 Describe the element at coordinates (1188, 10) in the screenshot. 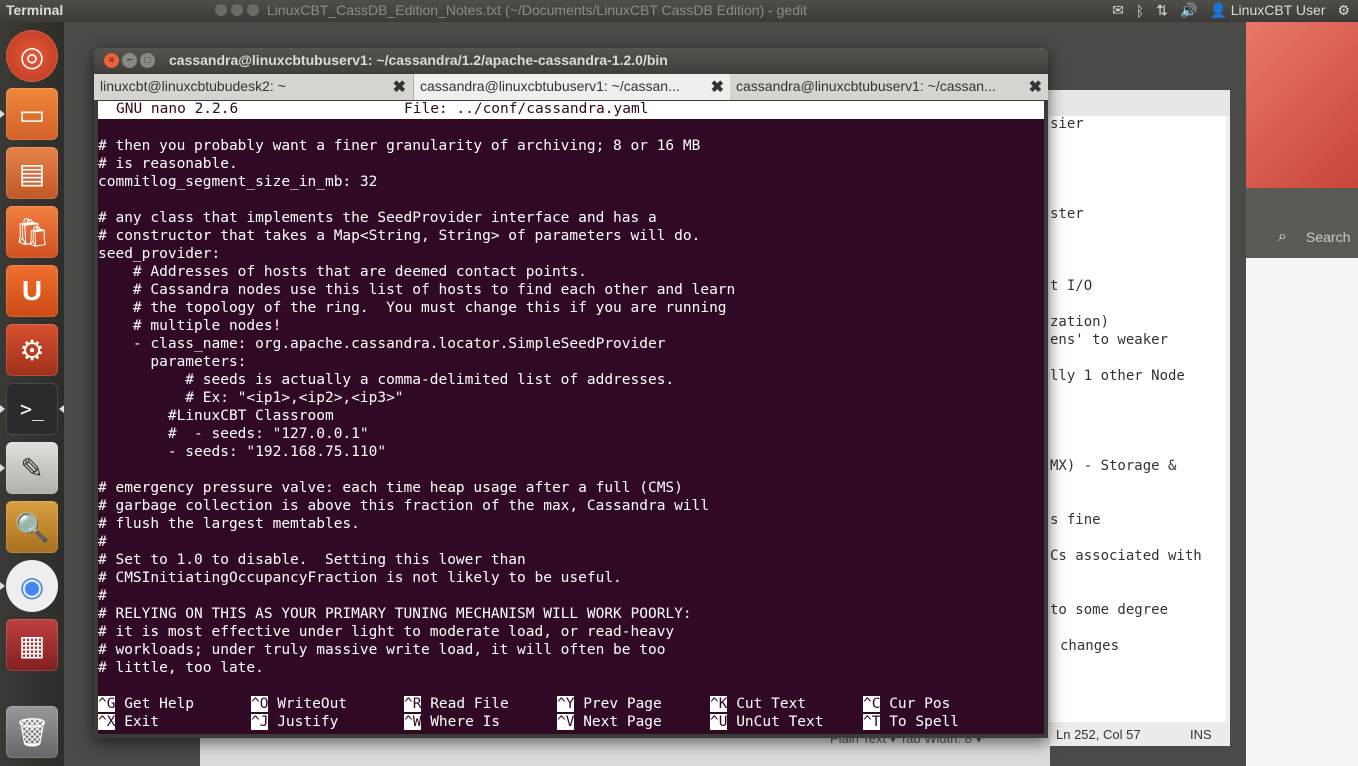

I see `volume-icon: 🔊` at that location.